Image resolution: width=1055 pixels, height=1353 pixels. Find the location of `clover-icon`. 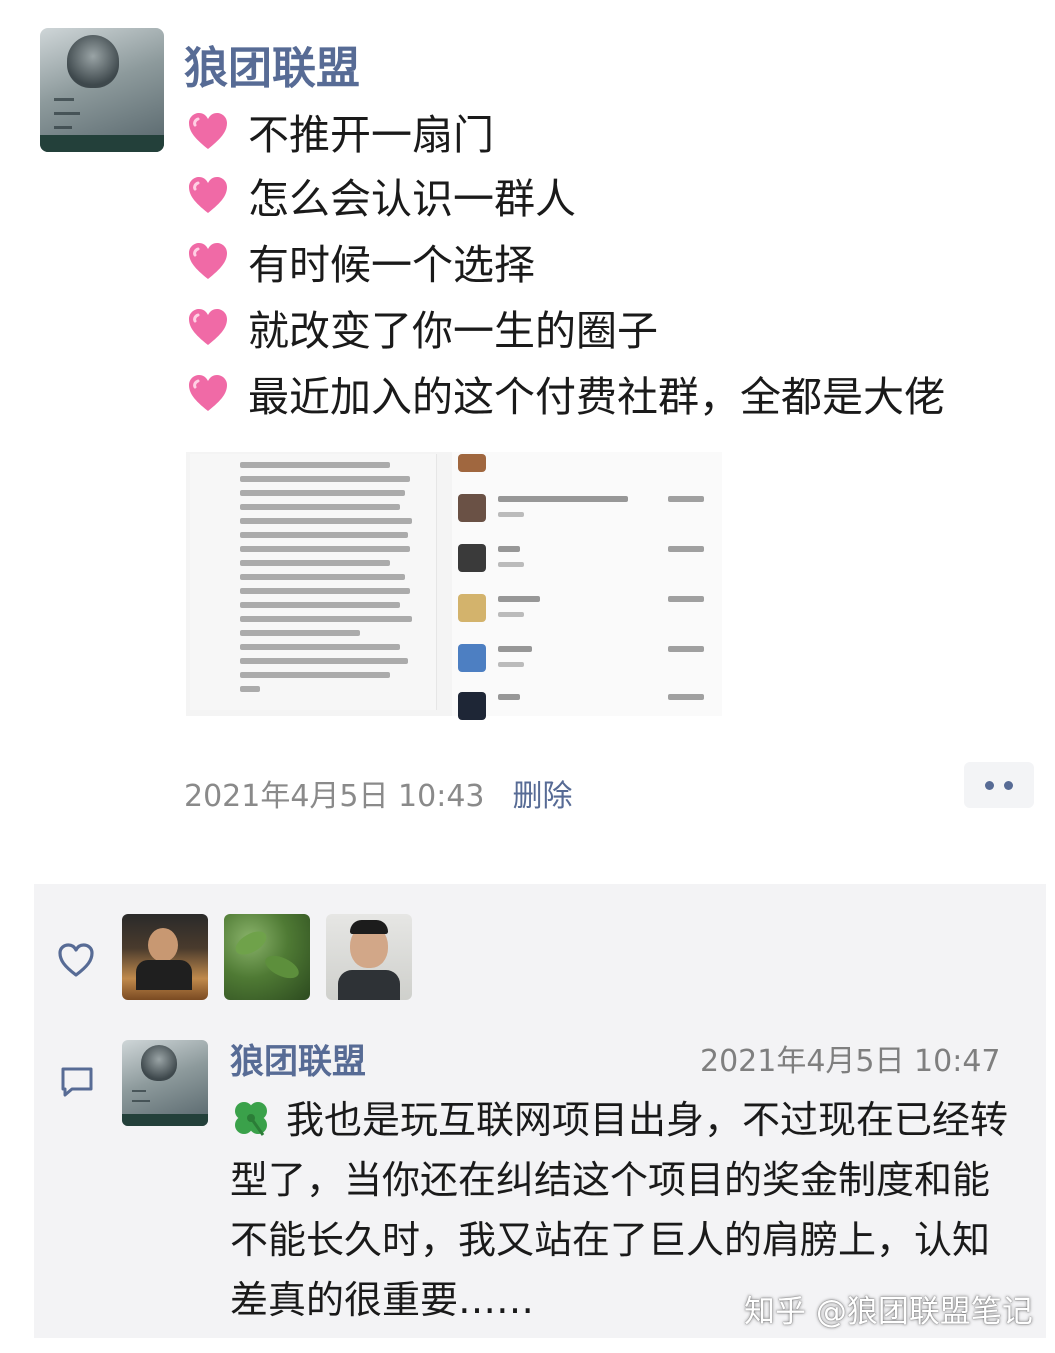

clover-icon is located at coordinates (251, 1119).